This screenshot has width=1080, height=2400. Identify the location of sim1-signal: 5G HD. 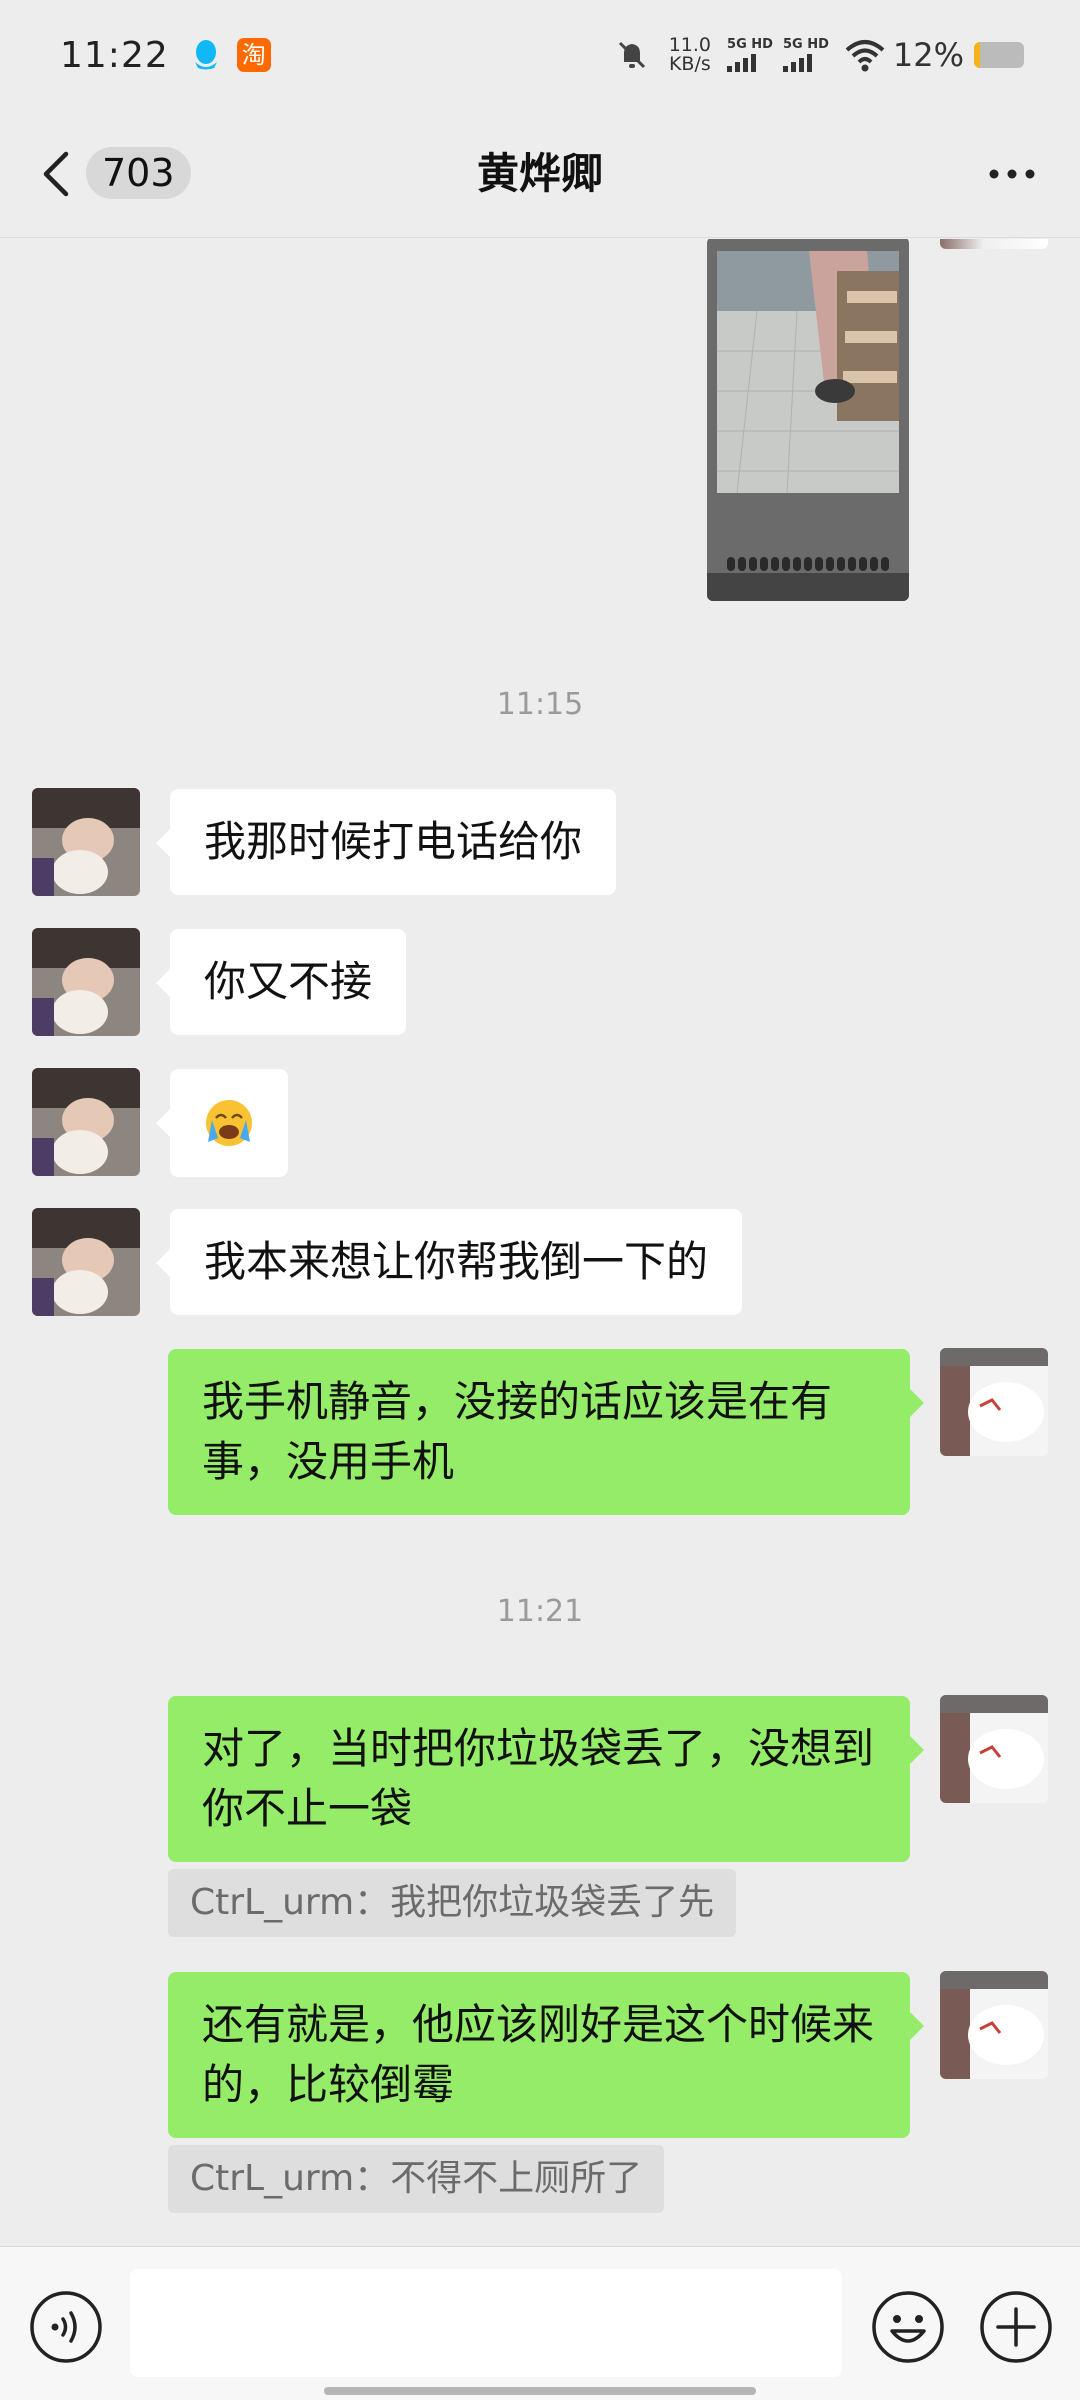
(750, 55).